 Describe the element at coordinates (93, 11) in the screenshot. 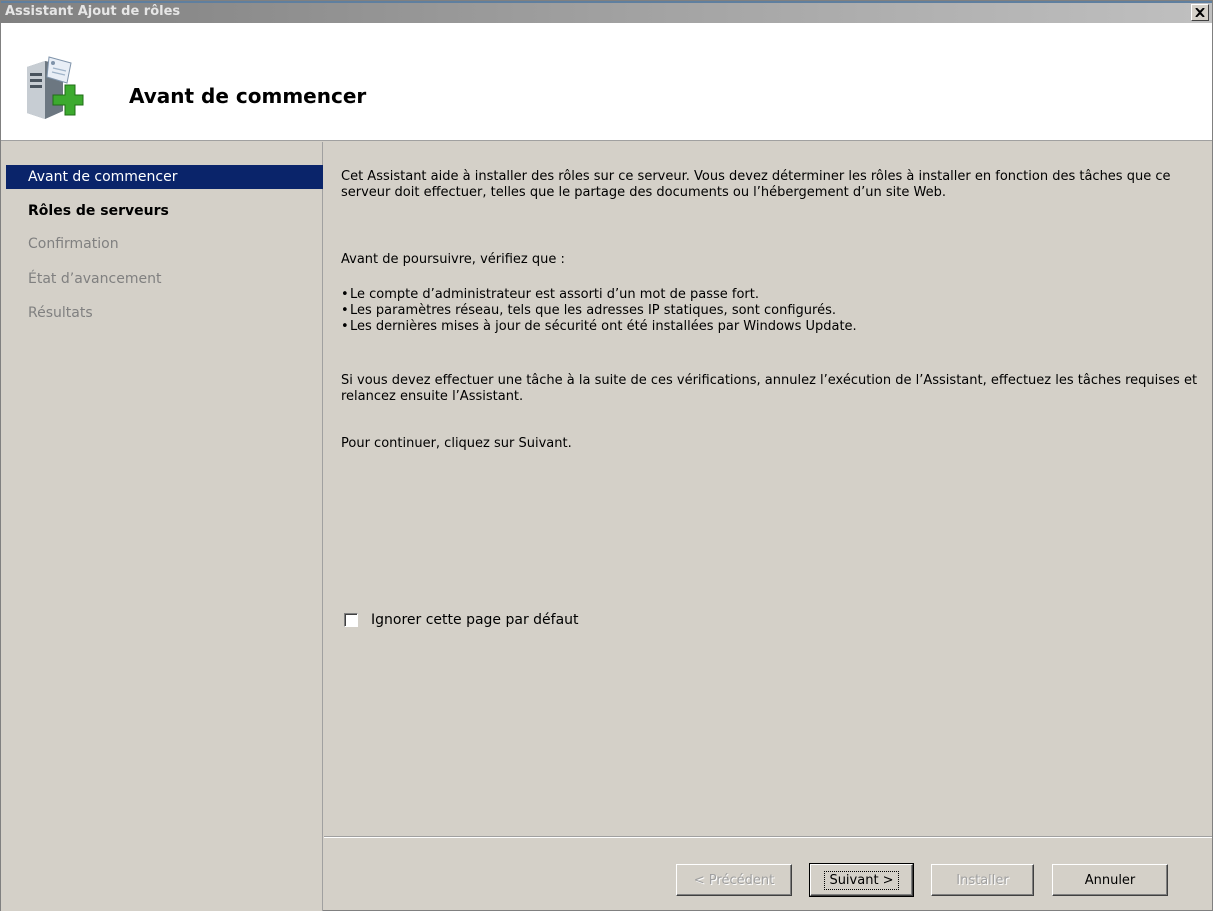

I see `window-title: Assistant Ajout de rôles` at that location.